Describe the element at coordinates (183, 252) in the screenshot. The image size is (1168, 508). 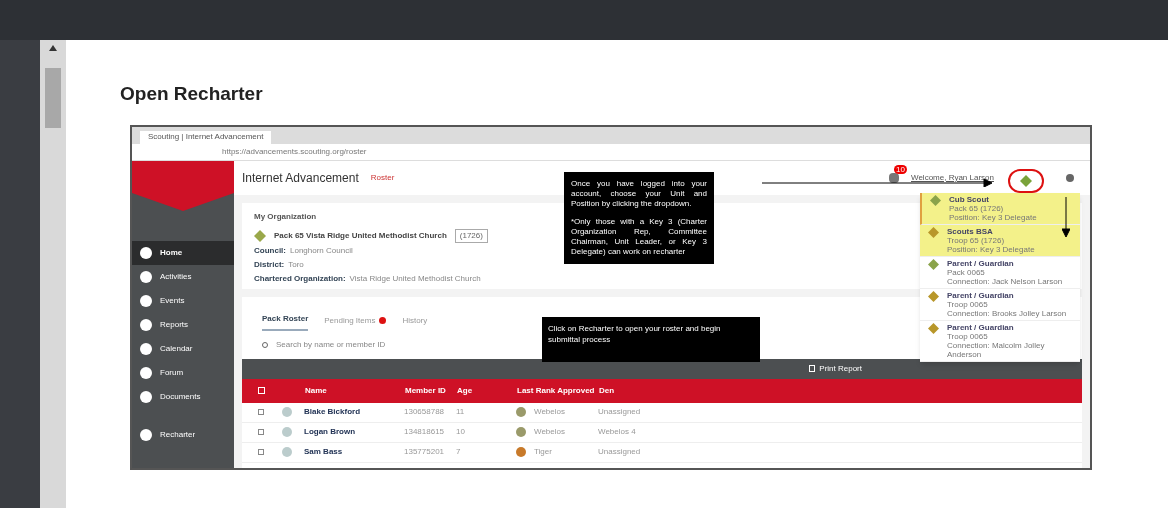
I see `sidebar-item: Home` at that location.